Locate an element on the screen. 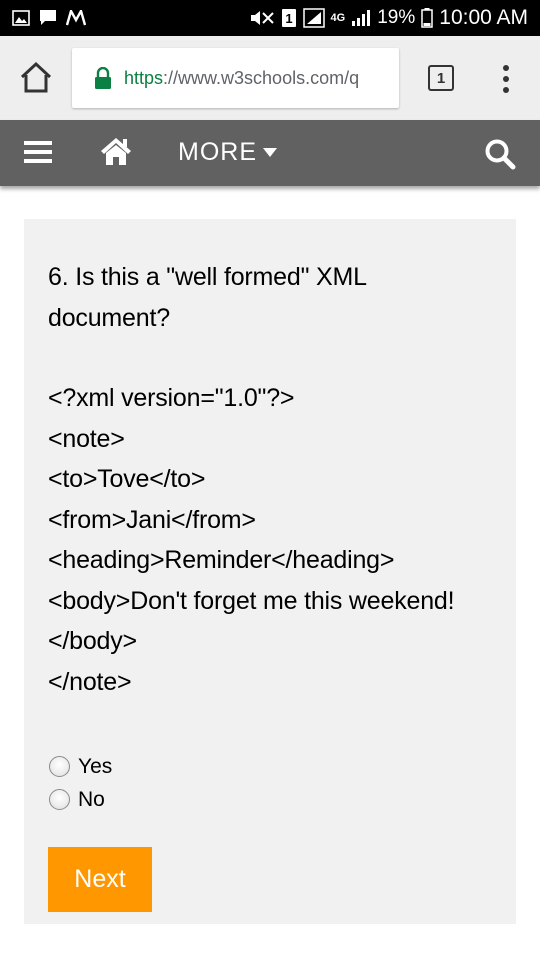 This screenshot has height=960, width=540. search-icon is located at coordinates (500, 154).